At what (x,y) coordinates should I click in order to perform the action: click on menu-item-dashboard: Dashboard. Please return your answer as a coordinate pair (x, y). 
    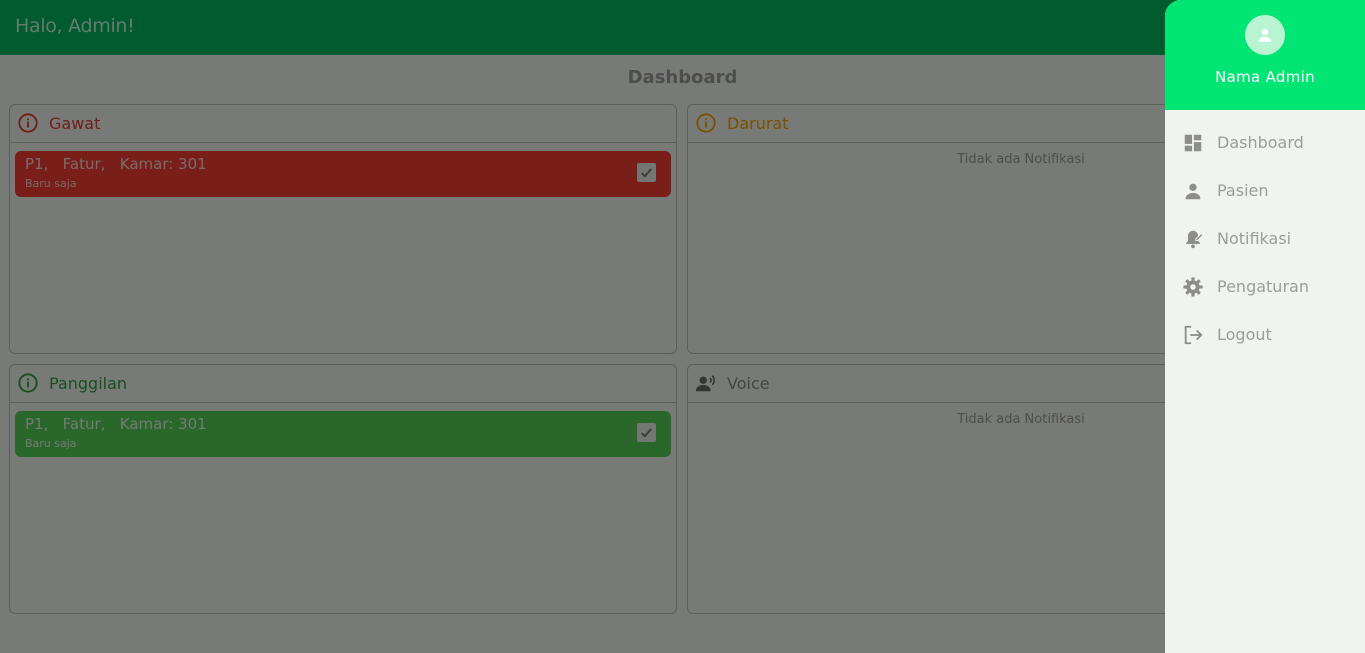
    Looking at the image, I should click on (1265, 143).